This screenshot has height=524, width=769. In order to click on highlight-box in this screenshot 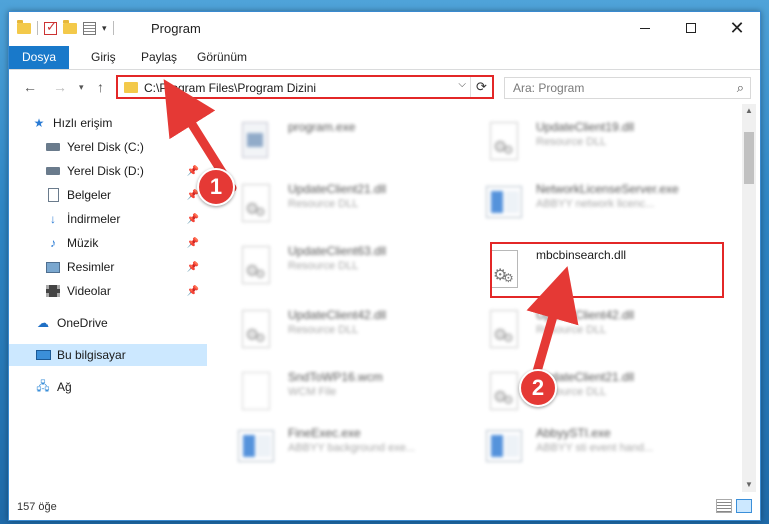, I will do `click(607, 270)`.